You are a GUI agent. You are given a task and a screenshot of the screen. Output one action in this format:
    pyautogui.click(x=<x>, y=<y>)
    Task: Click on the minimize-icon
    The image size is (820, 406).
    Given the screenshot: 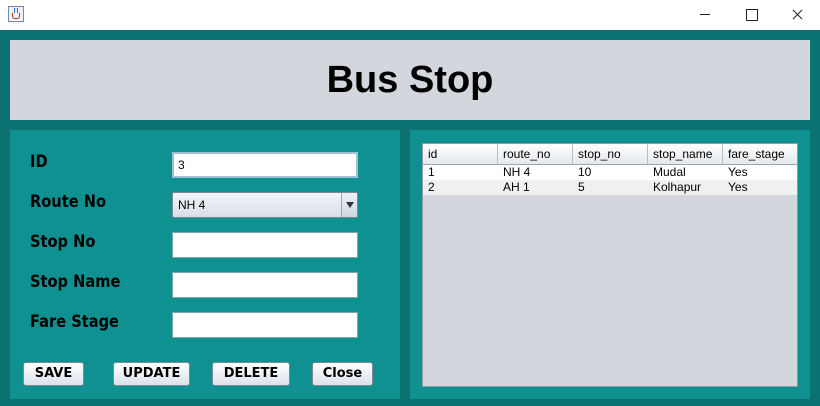 What is the action you would take?
    pyautogui.click(x=705, y=15)
    